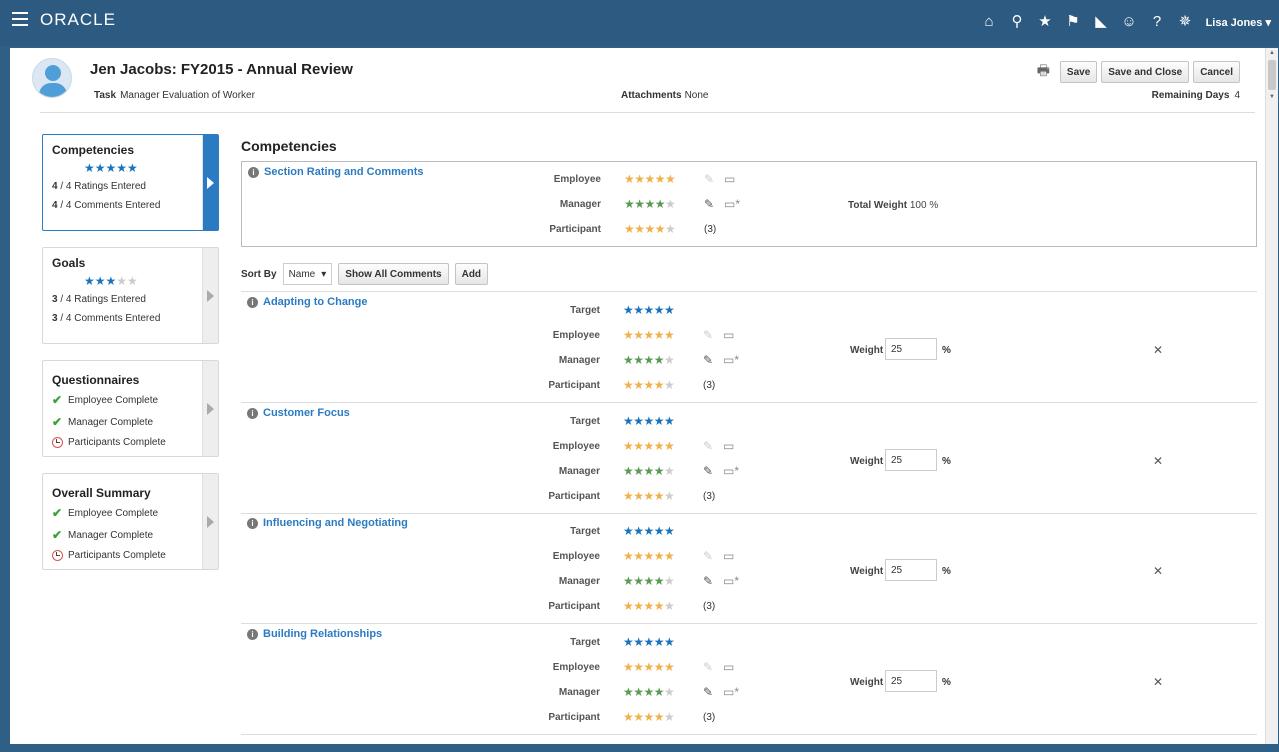 The width and height of the screenshot is (1279, 752). Describe the element at coordinates (78, 20) in the screenshot. I see `oracle-logo: ORACLE` at that location.